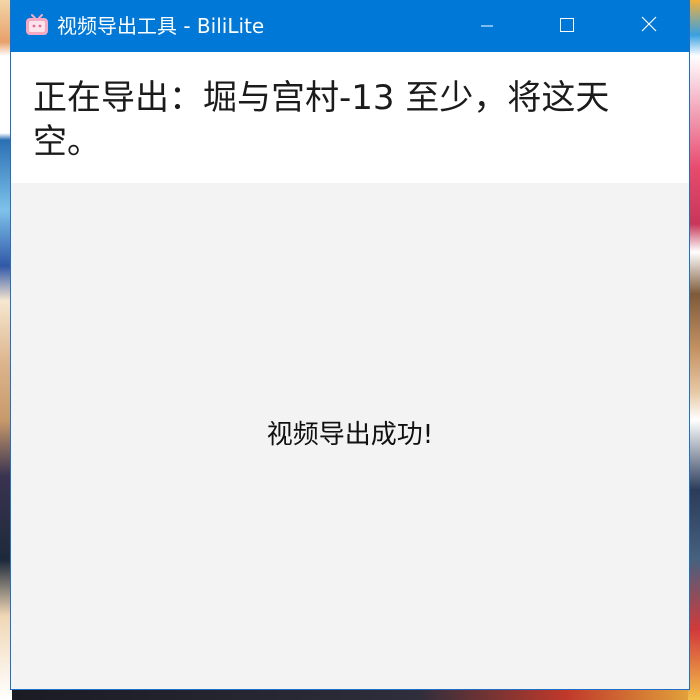 This screenshot has width=700, height=700. I want to click on close-button, so click(649, 26).